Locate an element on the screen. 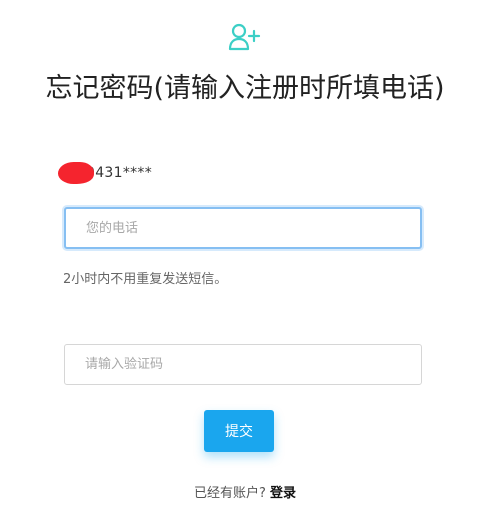 This screenshot has width=500, height=523. user-plus-icon is located at coordinates (245, 37).